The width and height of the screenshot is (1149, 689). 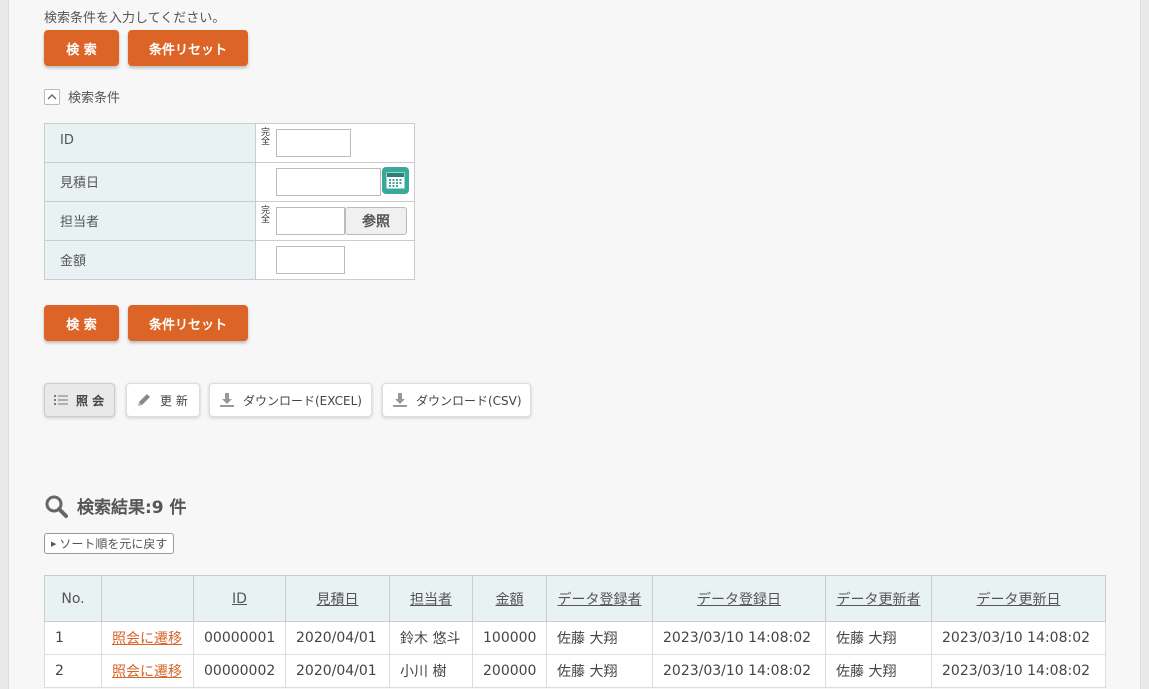 I want to click on cell-id: 00000002, so click(x=239, y=671).